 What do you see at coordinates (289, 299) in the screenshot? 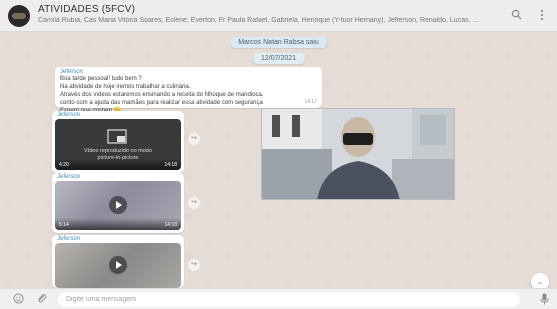
I see `message-input` at bounding box center [289, 299].